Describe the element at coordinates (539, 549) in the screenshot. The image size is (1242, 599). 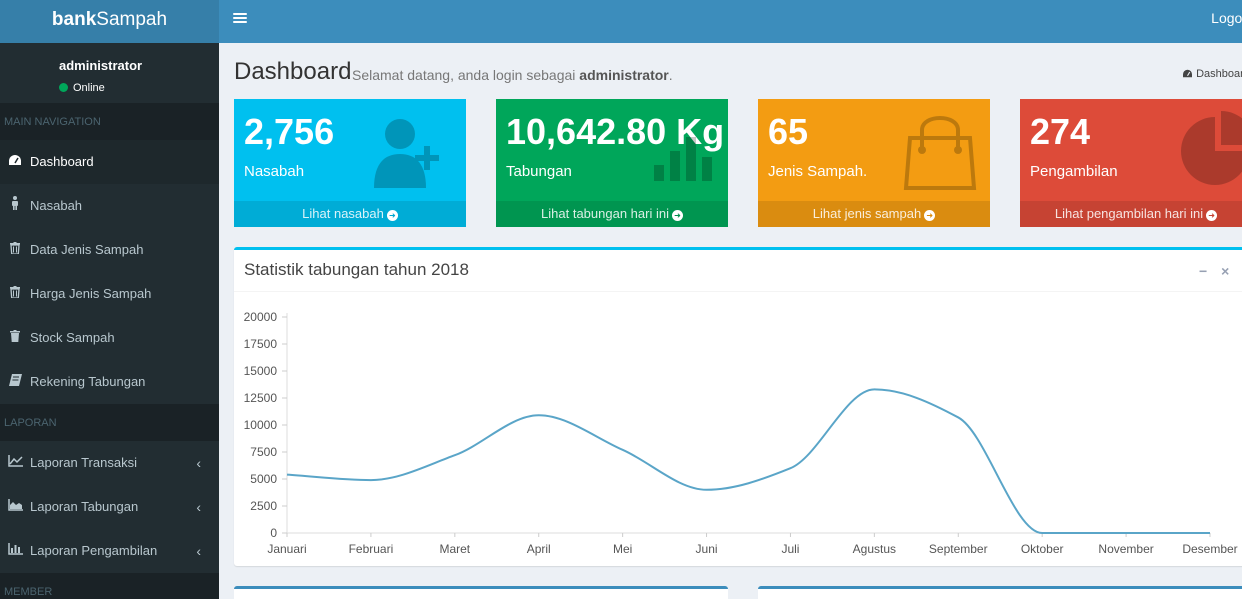
I see `x-tick-label: April` at that location.